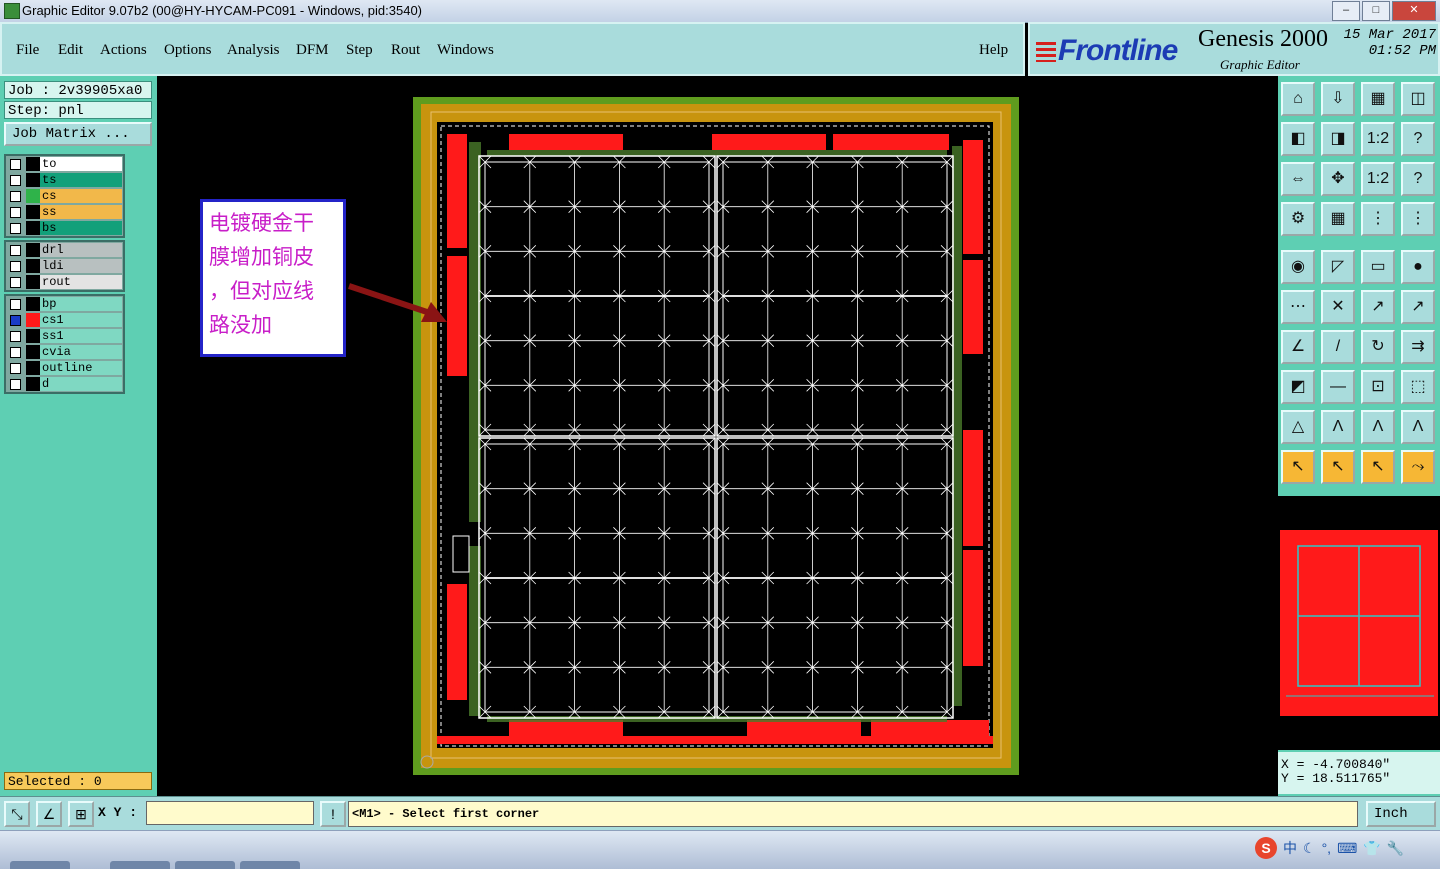 The width and height of the screenshot is (1440, 869). Describe the element at coordinates (1338, 267) in the screenshot. I see `line-icon: ◸` at that location.